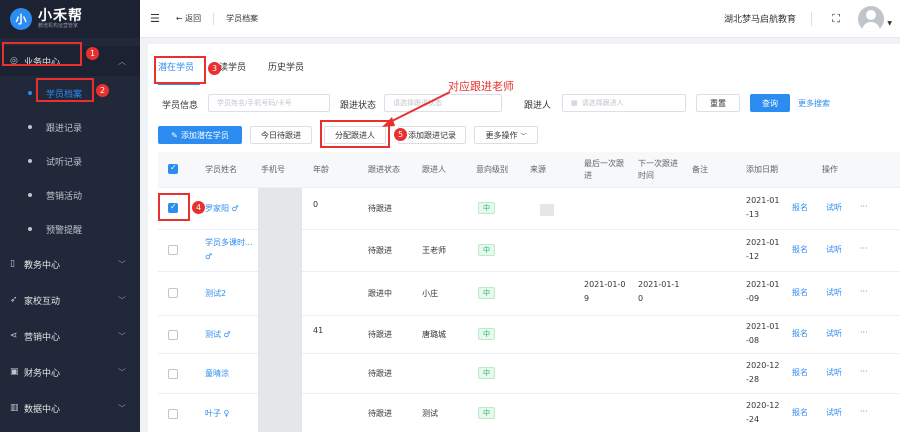 This screenshot has height=432, width=900. What do you see at coordinates (434, 250) in the screenshot?
I see `follower-cell: 王老师` at bounding box center [434, 250].